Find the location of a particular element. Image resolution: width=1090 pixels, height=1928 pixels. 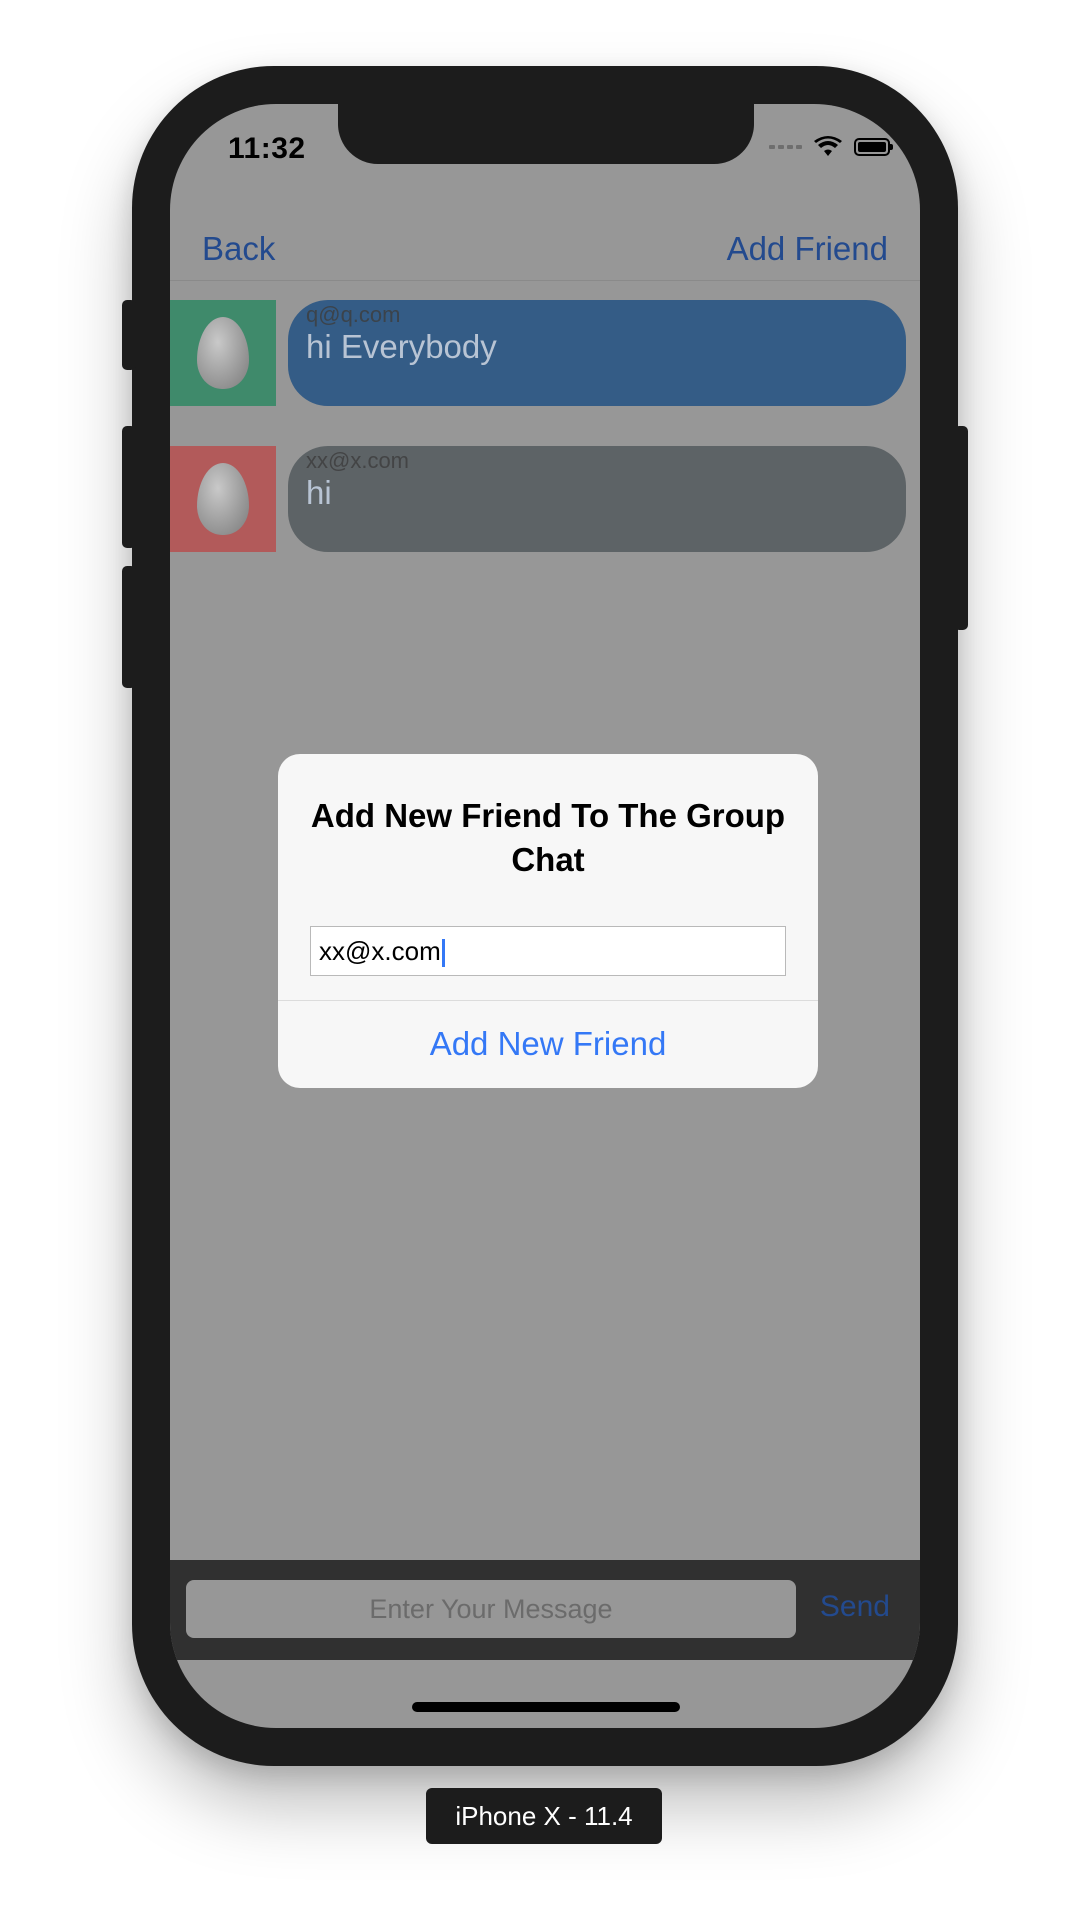

status-icons is located at coordinates (831, 147).